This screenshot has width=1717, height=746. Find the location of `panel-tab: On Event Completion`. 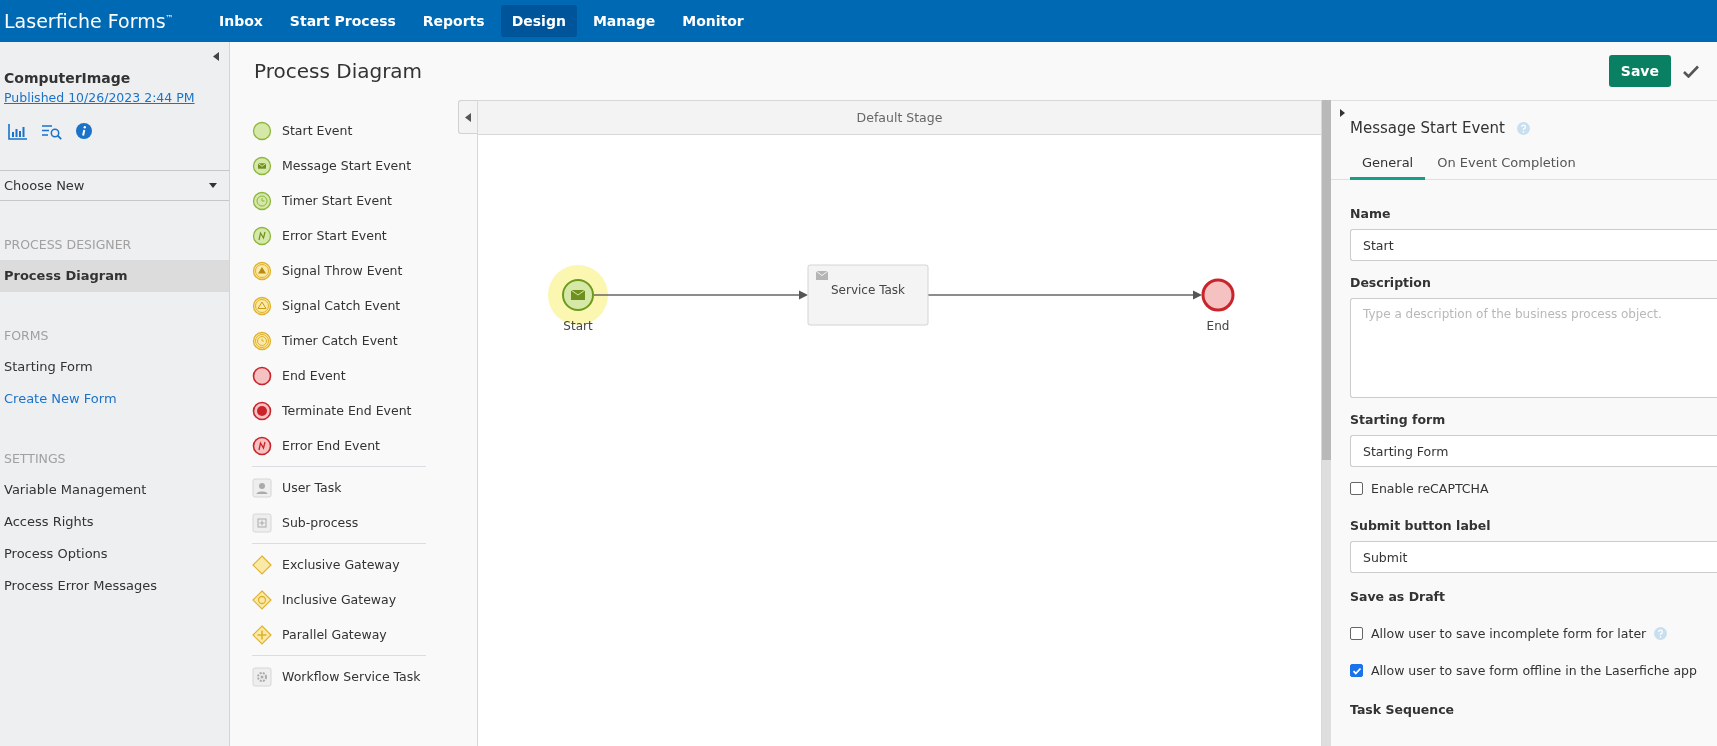

panel-tab: On Event Completion is located at coordinates (1506, 164).